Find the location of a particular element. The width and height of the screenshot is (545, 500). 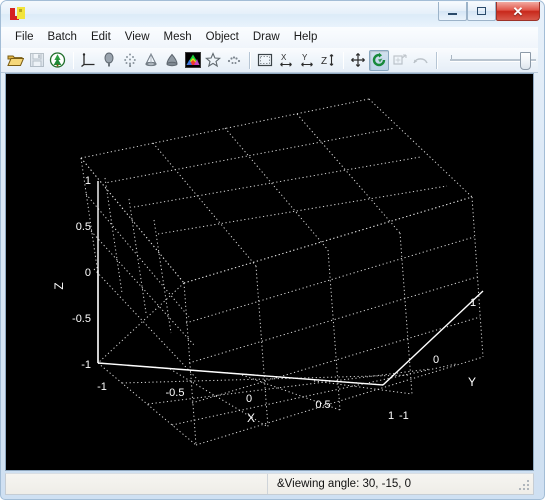

x-tick-label: -0.5 is located at coordinates (175, 393).